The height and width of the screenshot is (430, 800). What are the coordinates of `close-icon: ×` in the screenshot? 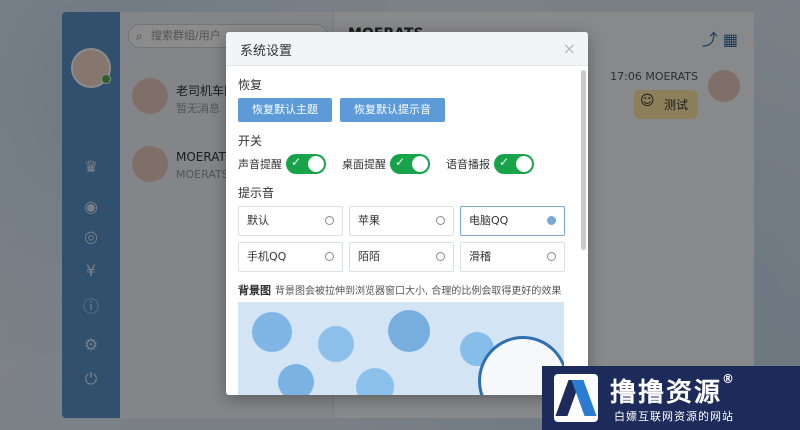 It's located at (569, 48).